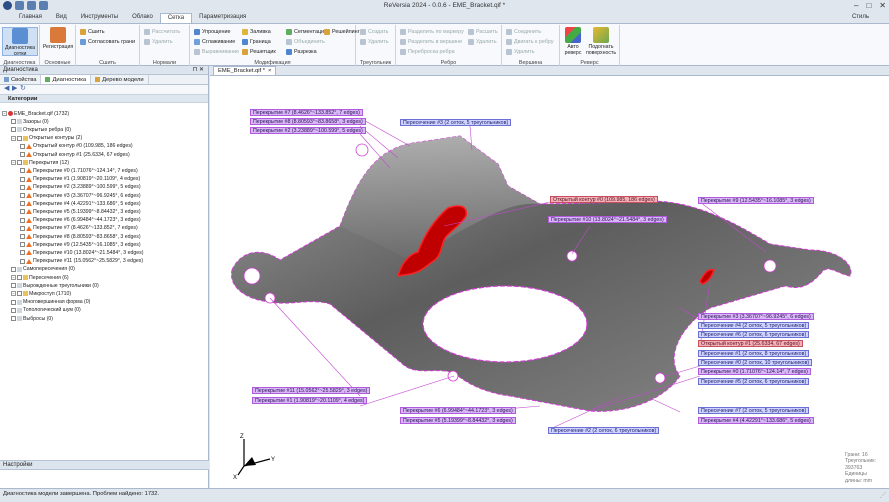  Describe the element at coordinates (176, 18) in the screenshot. I see `tab-mesh: Сетка` at that location.